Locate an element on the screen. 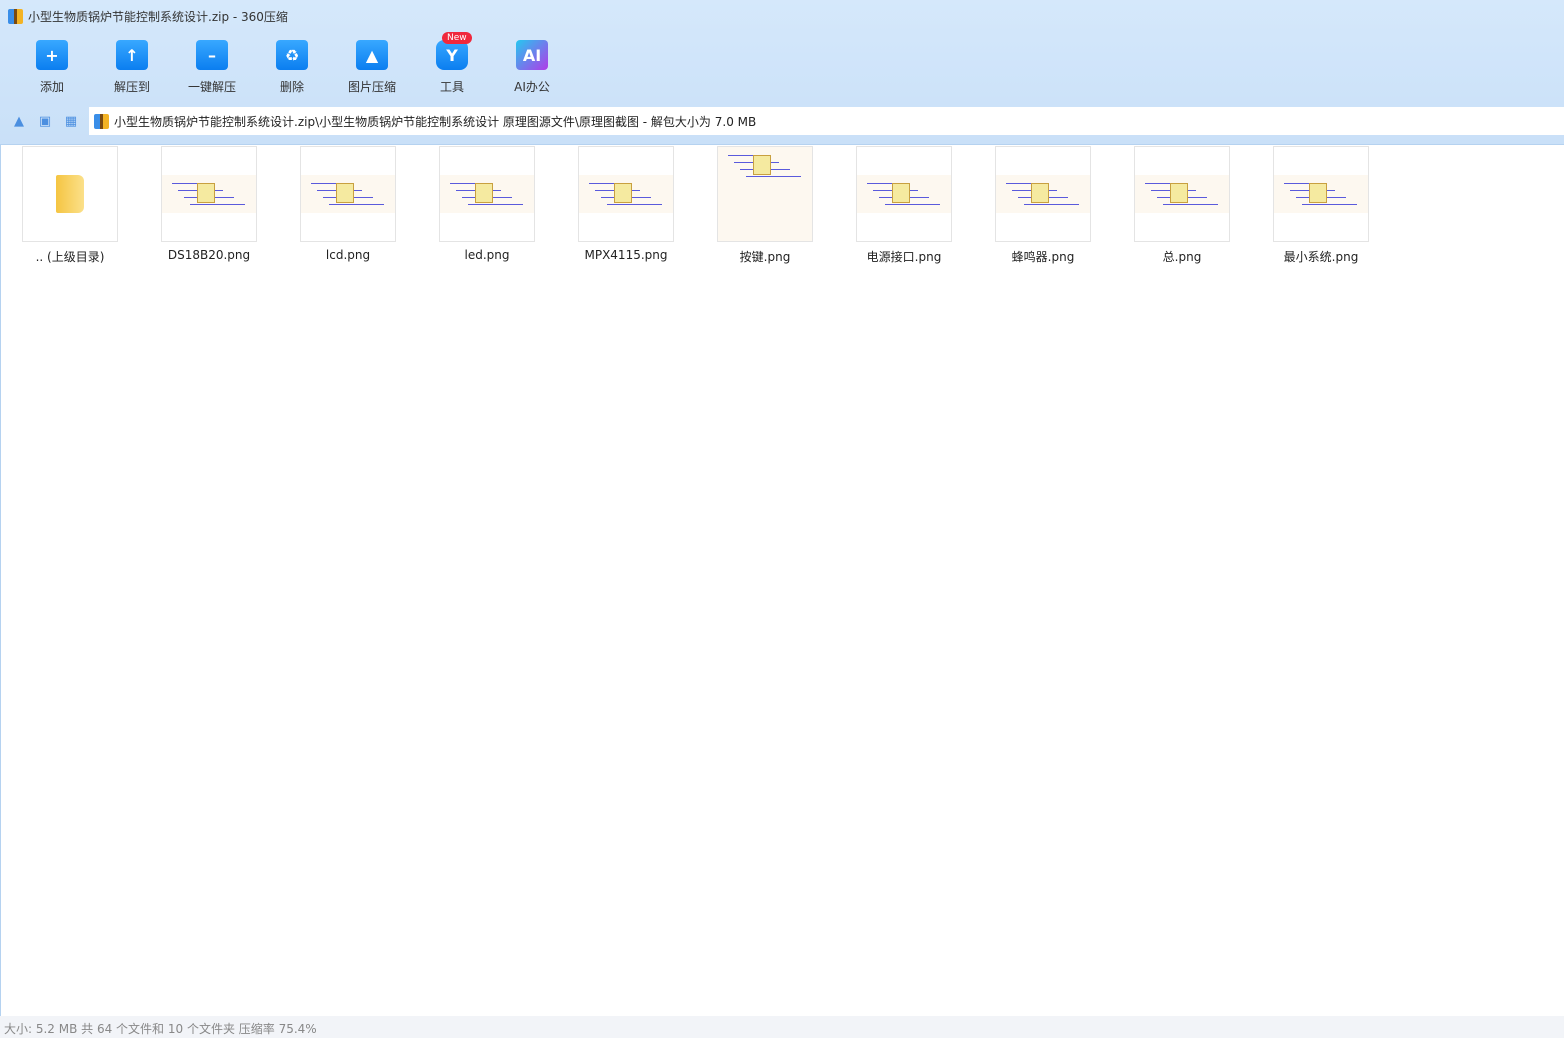  toolbar-button-image-compress: ▲ 图片压缩 is located at coordinates (372, 67).